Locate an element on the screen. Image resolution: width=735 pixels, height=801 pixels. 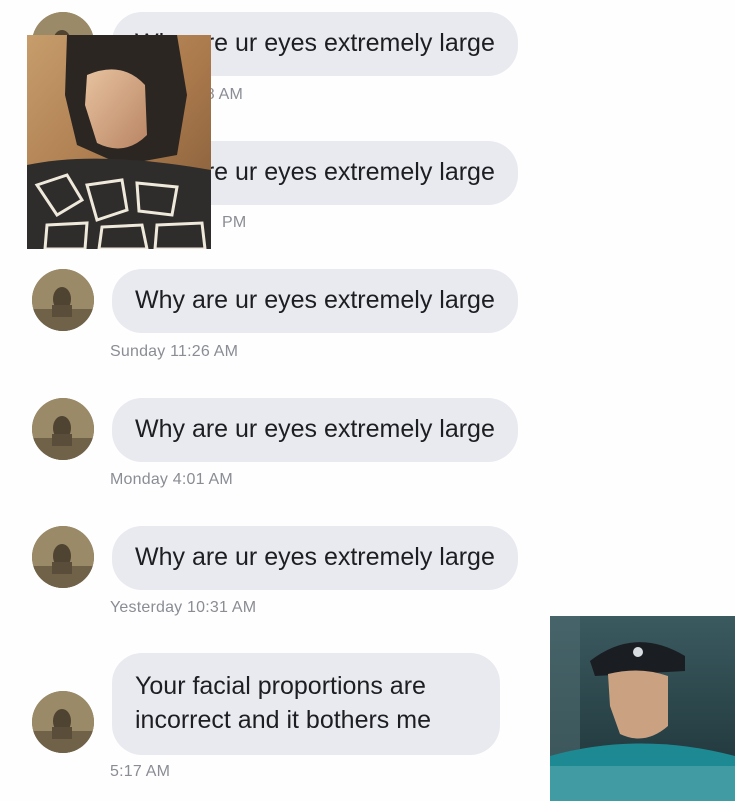
overlay-photo-cap is located at coordinates (642, 708).